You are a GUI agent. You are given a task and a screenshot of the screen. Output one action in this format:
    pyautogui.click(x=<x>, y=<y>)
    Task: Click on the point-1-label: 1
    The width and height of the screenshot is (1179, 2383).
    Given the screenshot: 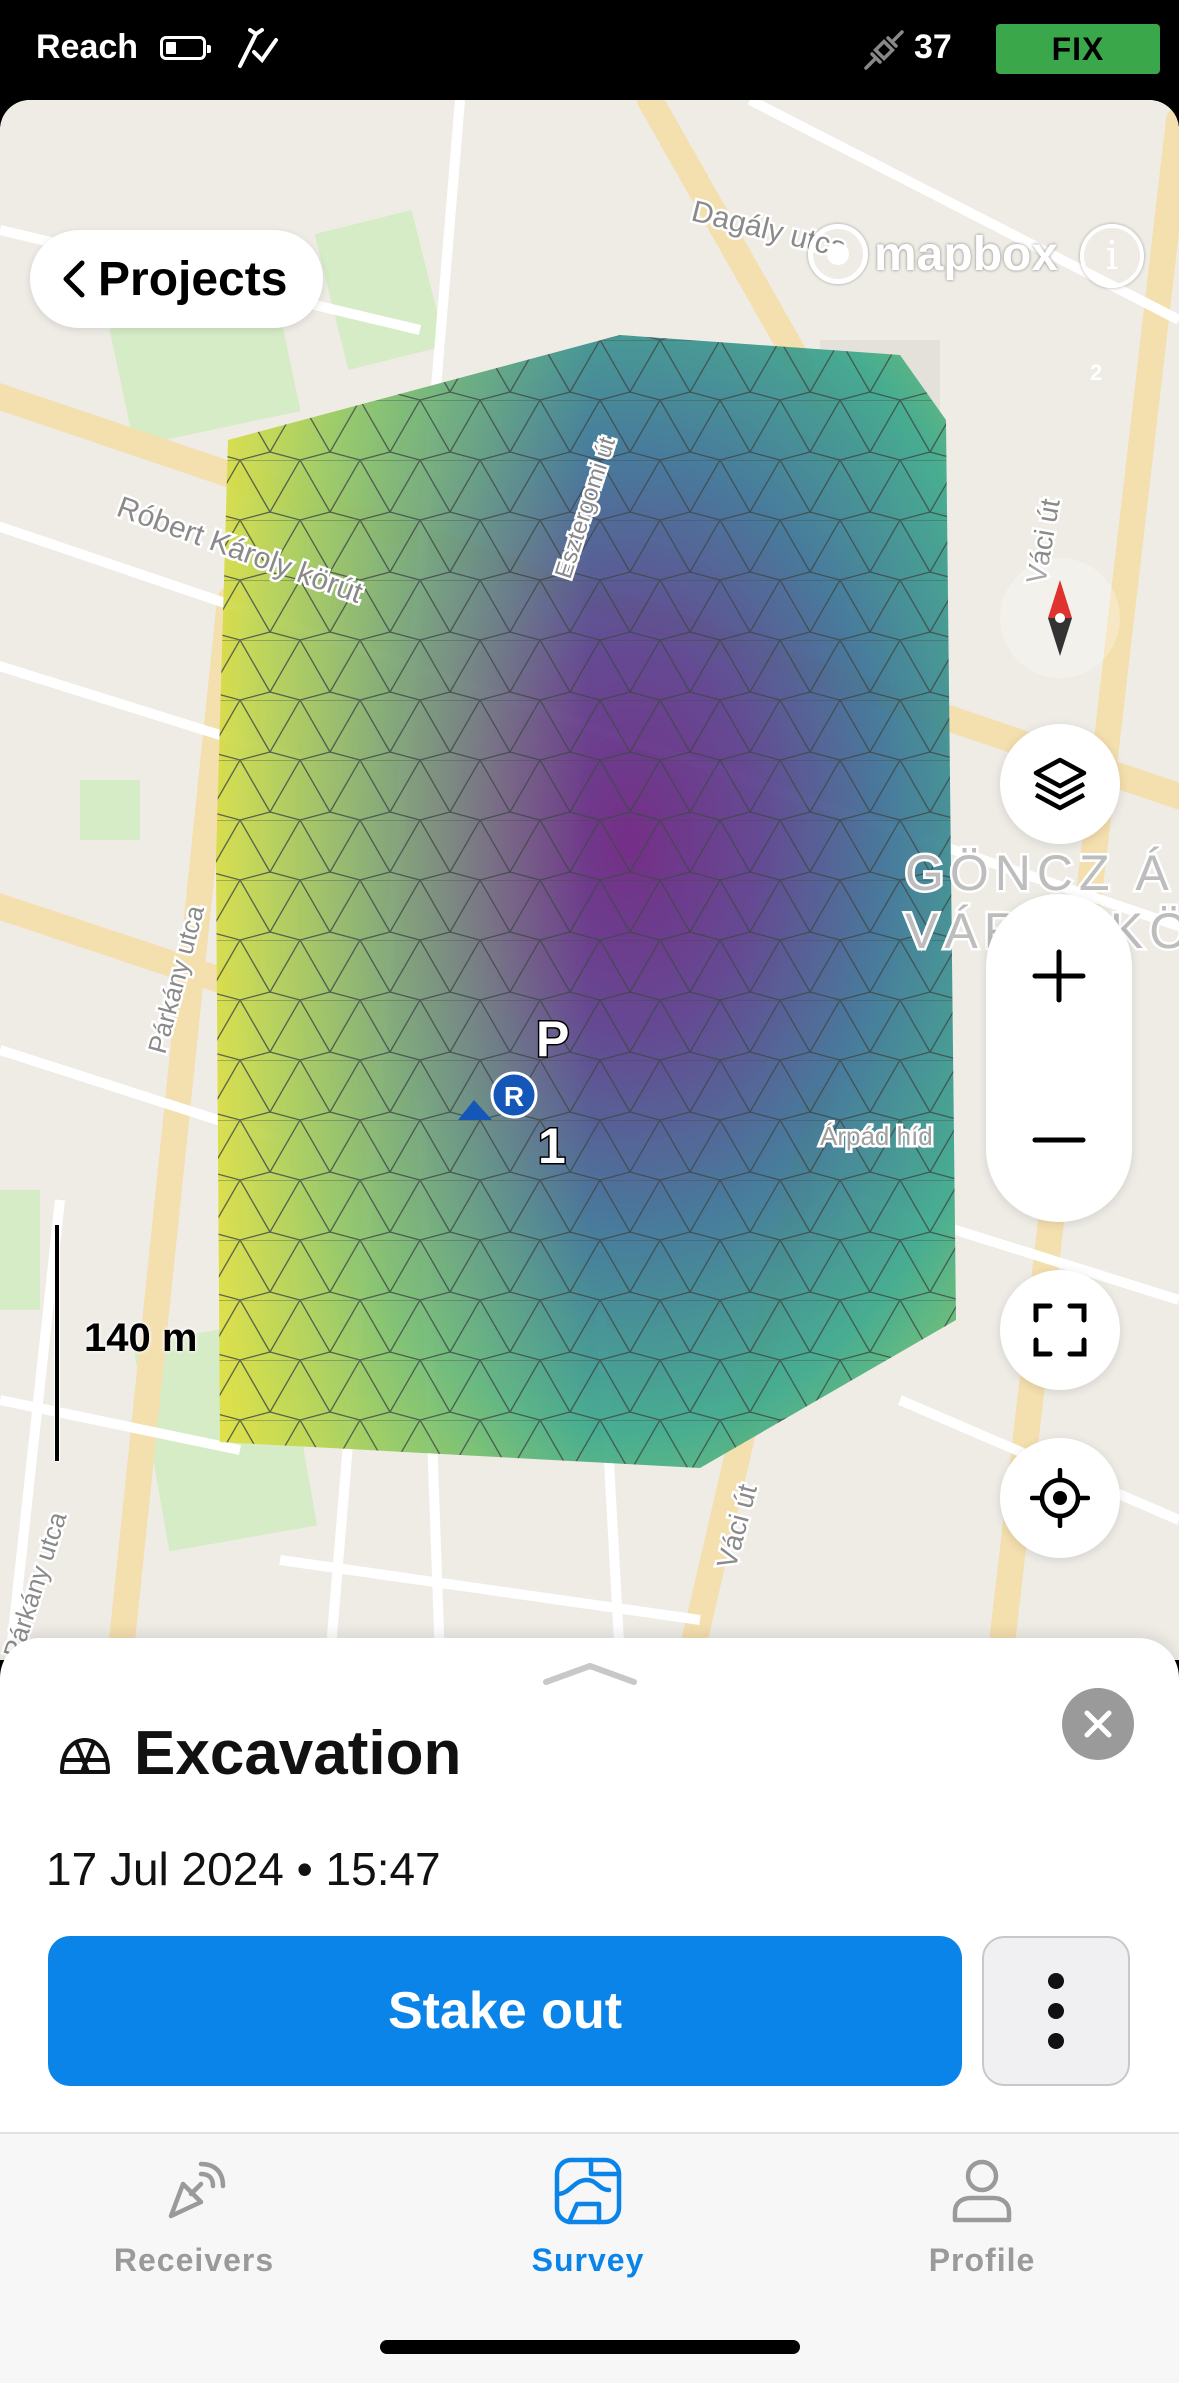 What is the action you would take?
    pyautogui.click(x=552, y=1146)
    